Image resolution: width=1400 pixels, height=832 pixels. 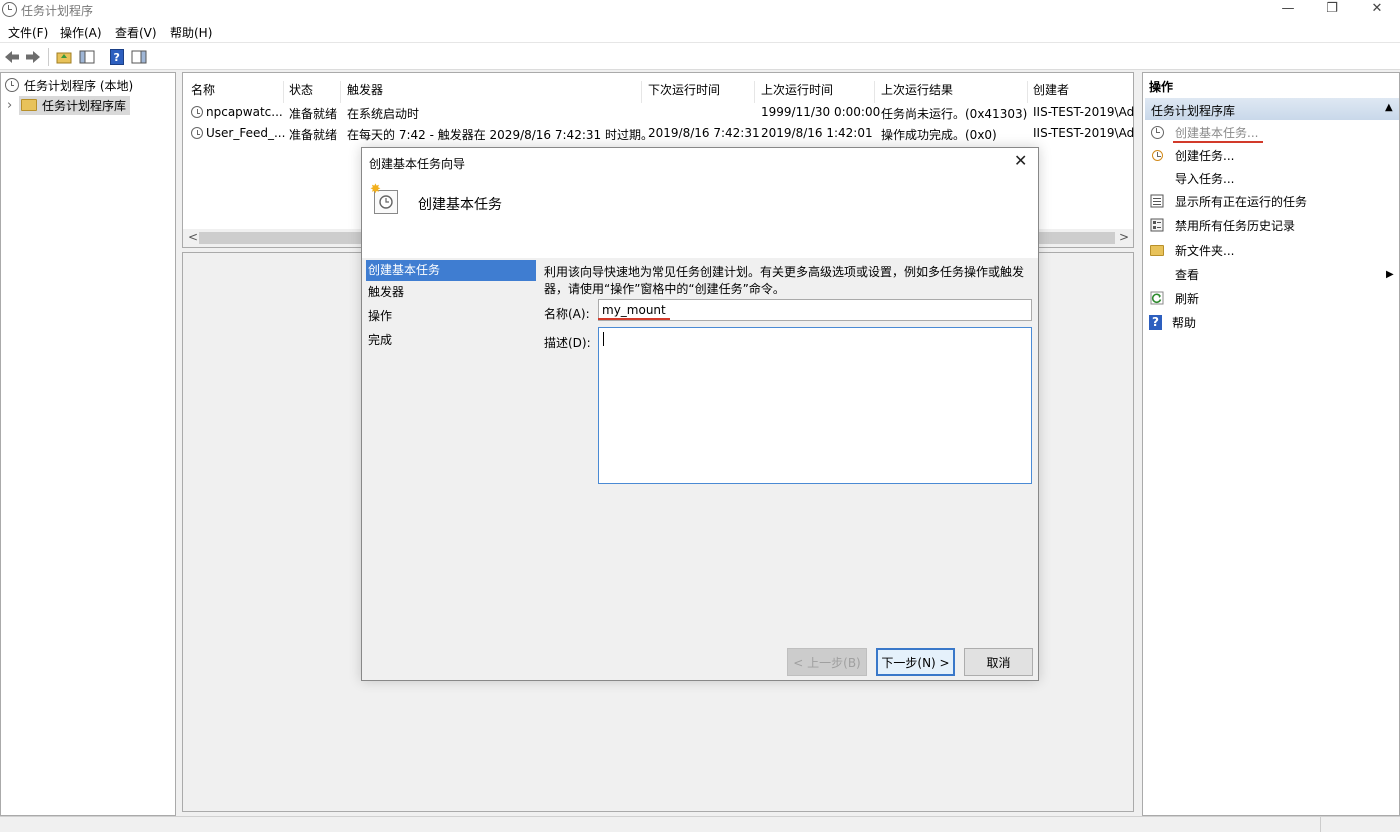 I want to click on show-hide-tree-icon, so click(x=87, y=57).